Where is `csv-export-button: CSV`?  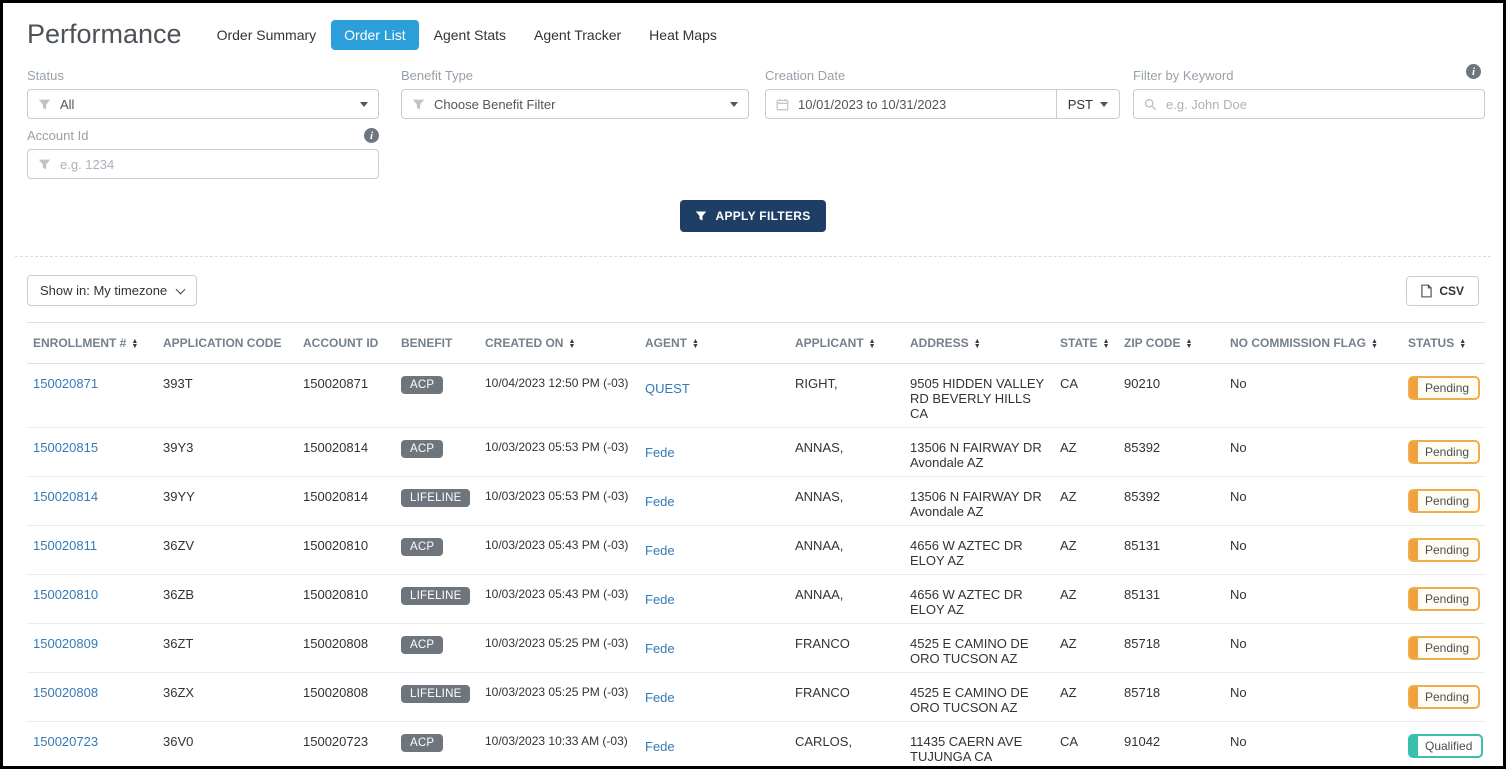
csv-export-button: CSV is located at coordinates (1442, 290).